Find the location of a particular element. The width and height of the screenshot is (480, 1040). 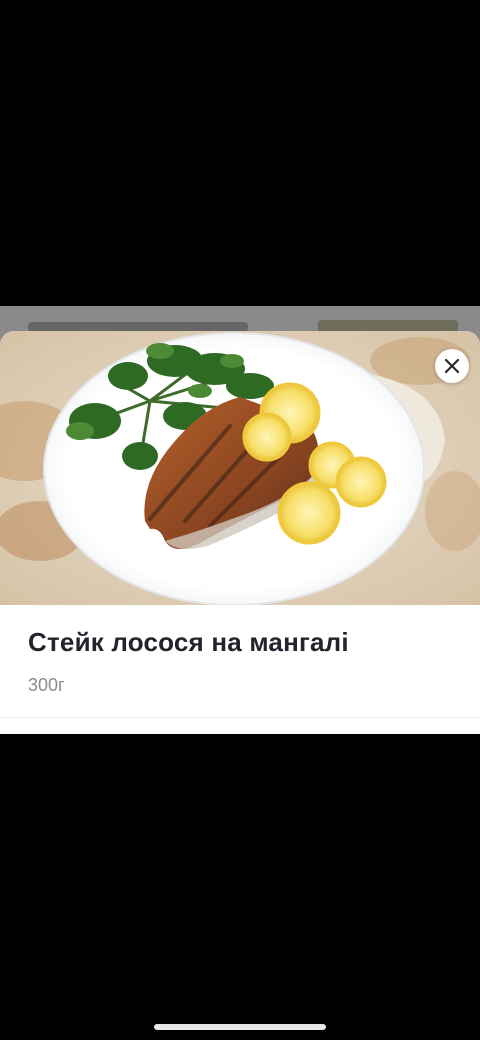

divider is located at coordinates (240, 717).